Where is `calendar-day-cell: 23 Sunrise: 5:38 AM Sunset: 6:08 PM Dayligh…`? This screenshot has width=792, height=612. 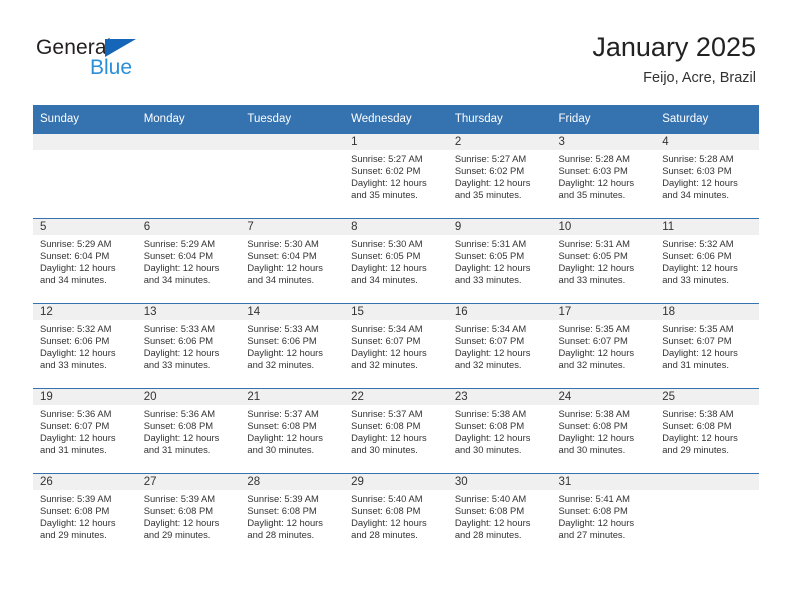
calendar-day-cell: 23 Sunrise: 5:38 AM Sunset: 6:08 PM Dayligh… is located at coordinates (499, 431).